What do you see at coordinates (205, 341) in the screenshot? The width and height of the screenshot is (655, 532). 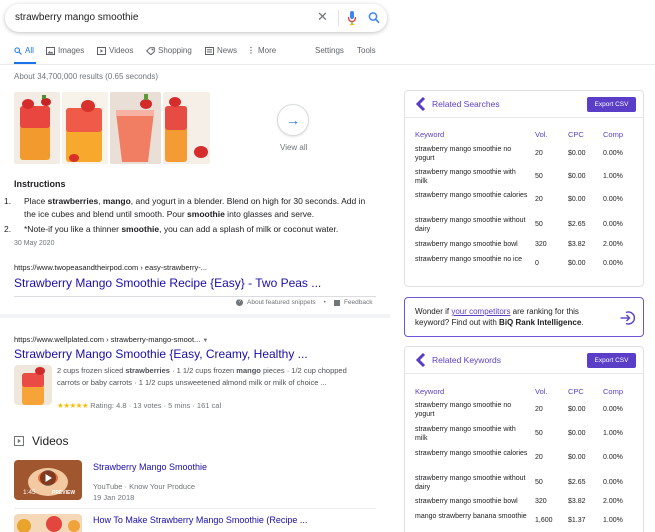 I see `chevron-down-icon: ▼` at bounding box center [205, 341].